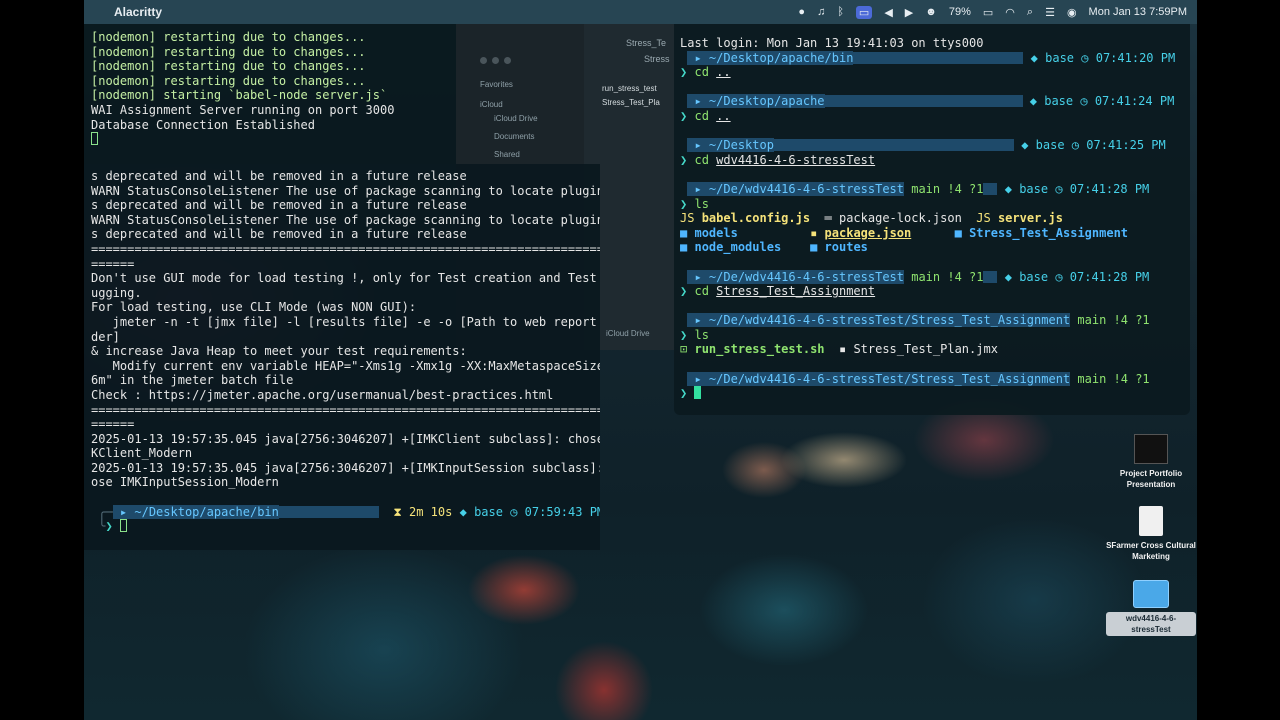 The height and width of the screenshot is (720, 1280). What do you see at coordinates (1138, 12) in the screenshot?
I see `menu-clock: Mon Jan 13 7:59PM` at bounding box center [1138, 12].